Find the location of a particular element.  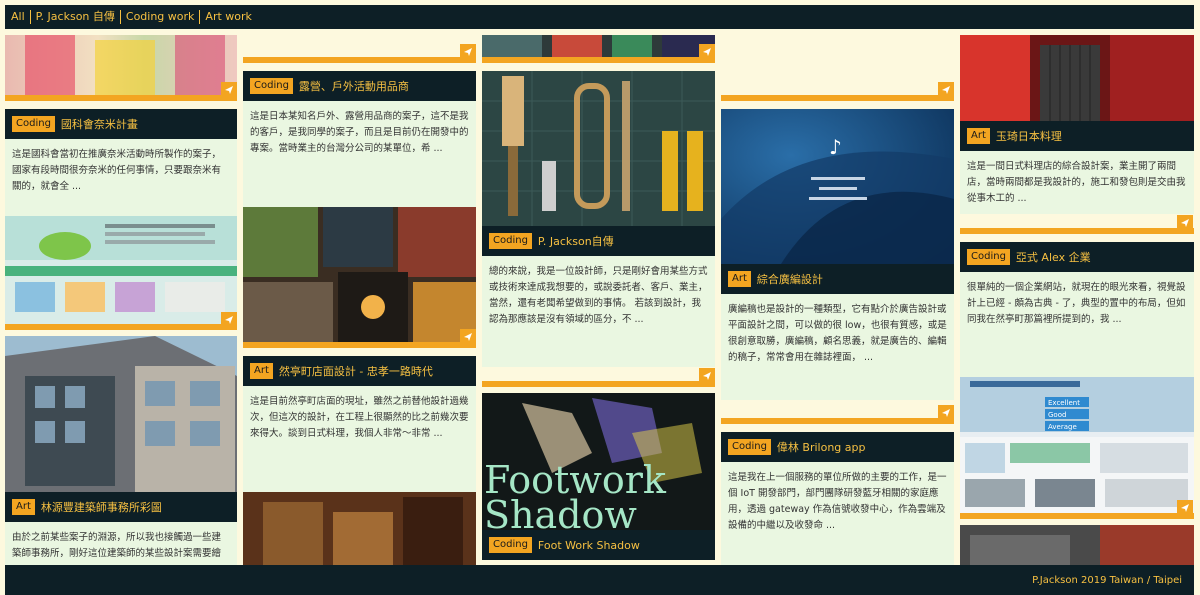

nav-all: All is located at coordinates (20, 17).